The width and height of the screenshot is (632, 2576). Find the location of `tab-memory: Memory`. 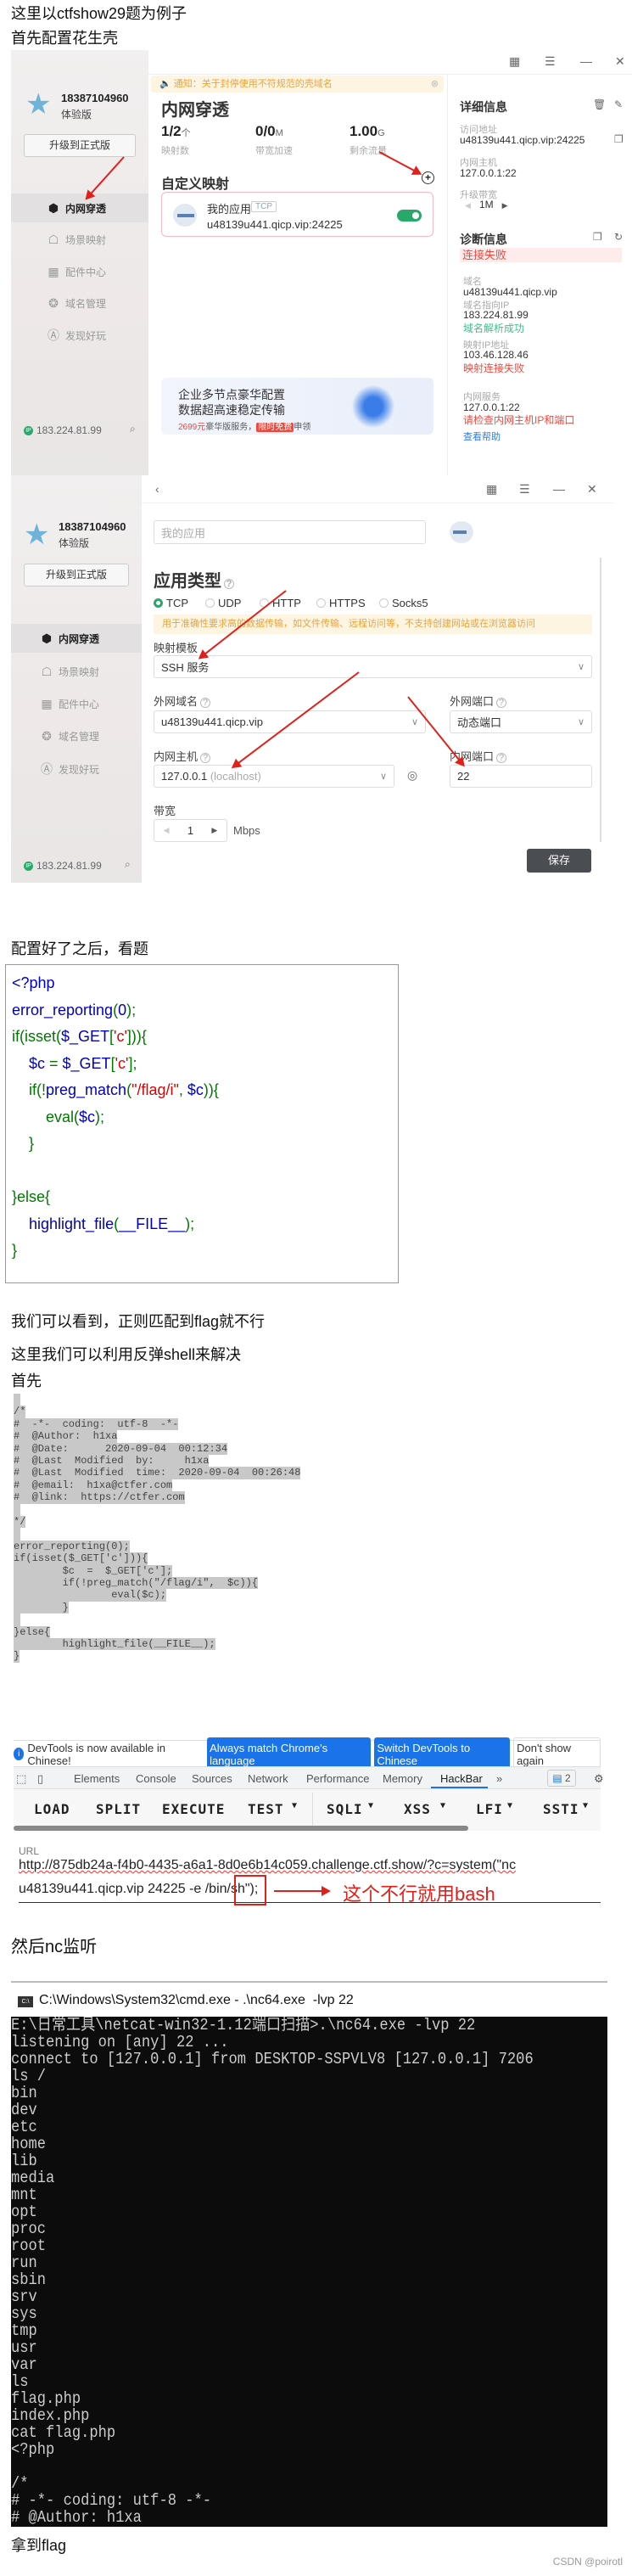

tab-memory: Memory is located at coordinates (402, 1778).